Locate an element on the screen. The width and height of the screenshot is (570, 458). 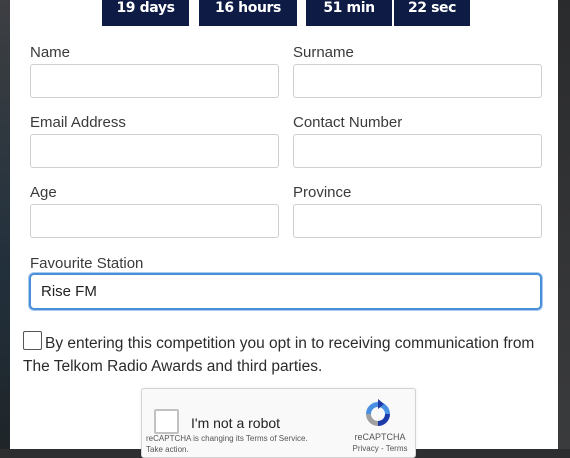
favourite-station-label: Favourite Station is located at coordinates (87, 263).